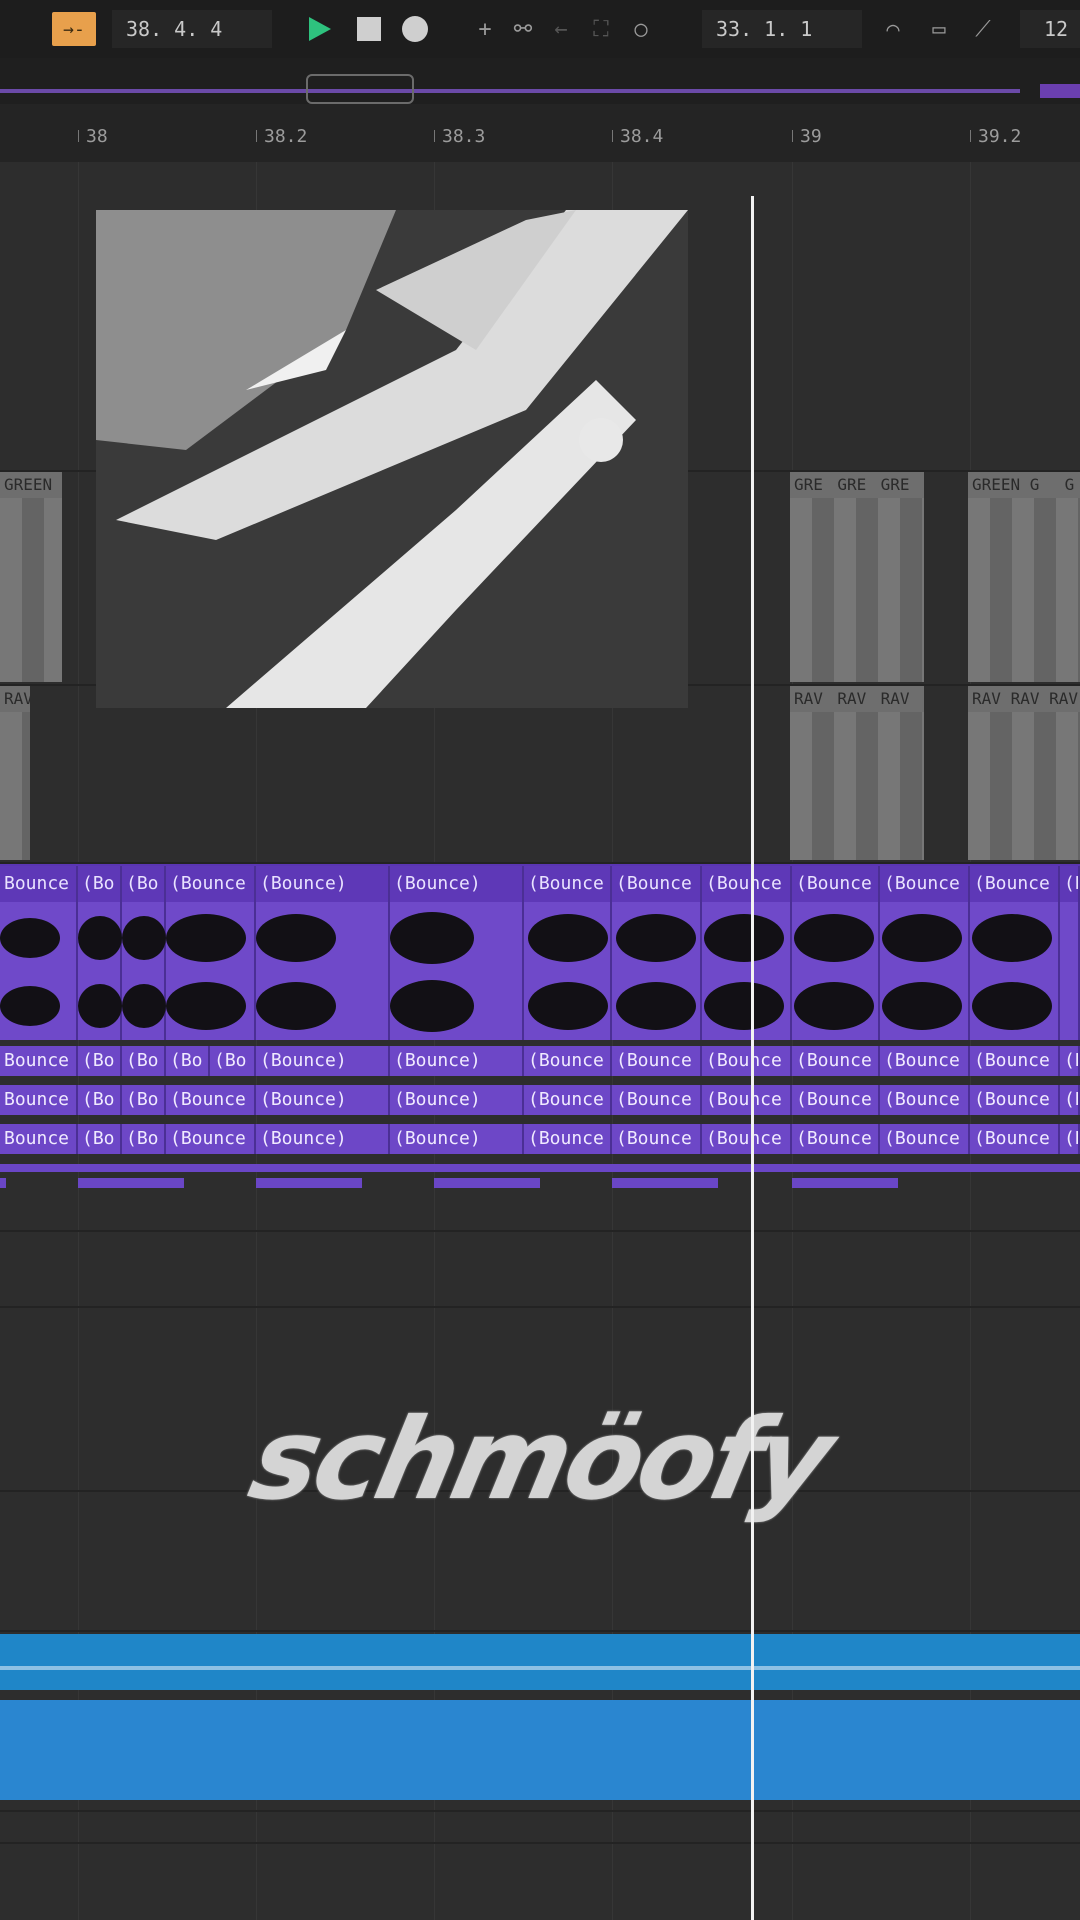 The image size is (1080, 1920). I want to click on punch-button: ○, so click(641, 29).